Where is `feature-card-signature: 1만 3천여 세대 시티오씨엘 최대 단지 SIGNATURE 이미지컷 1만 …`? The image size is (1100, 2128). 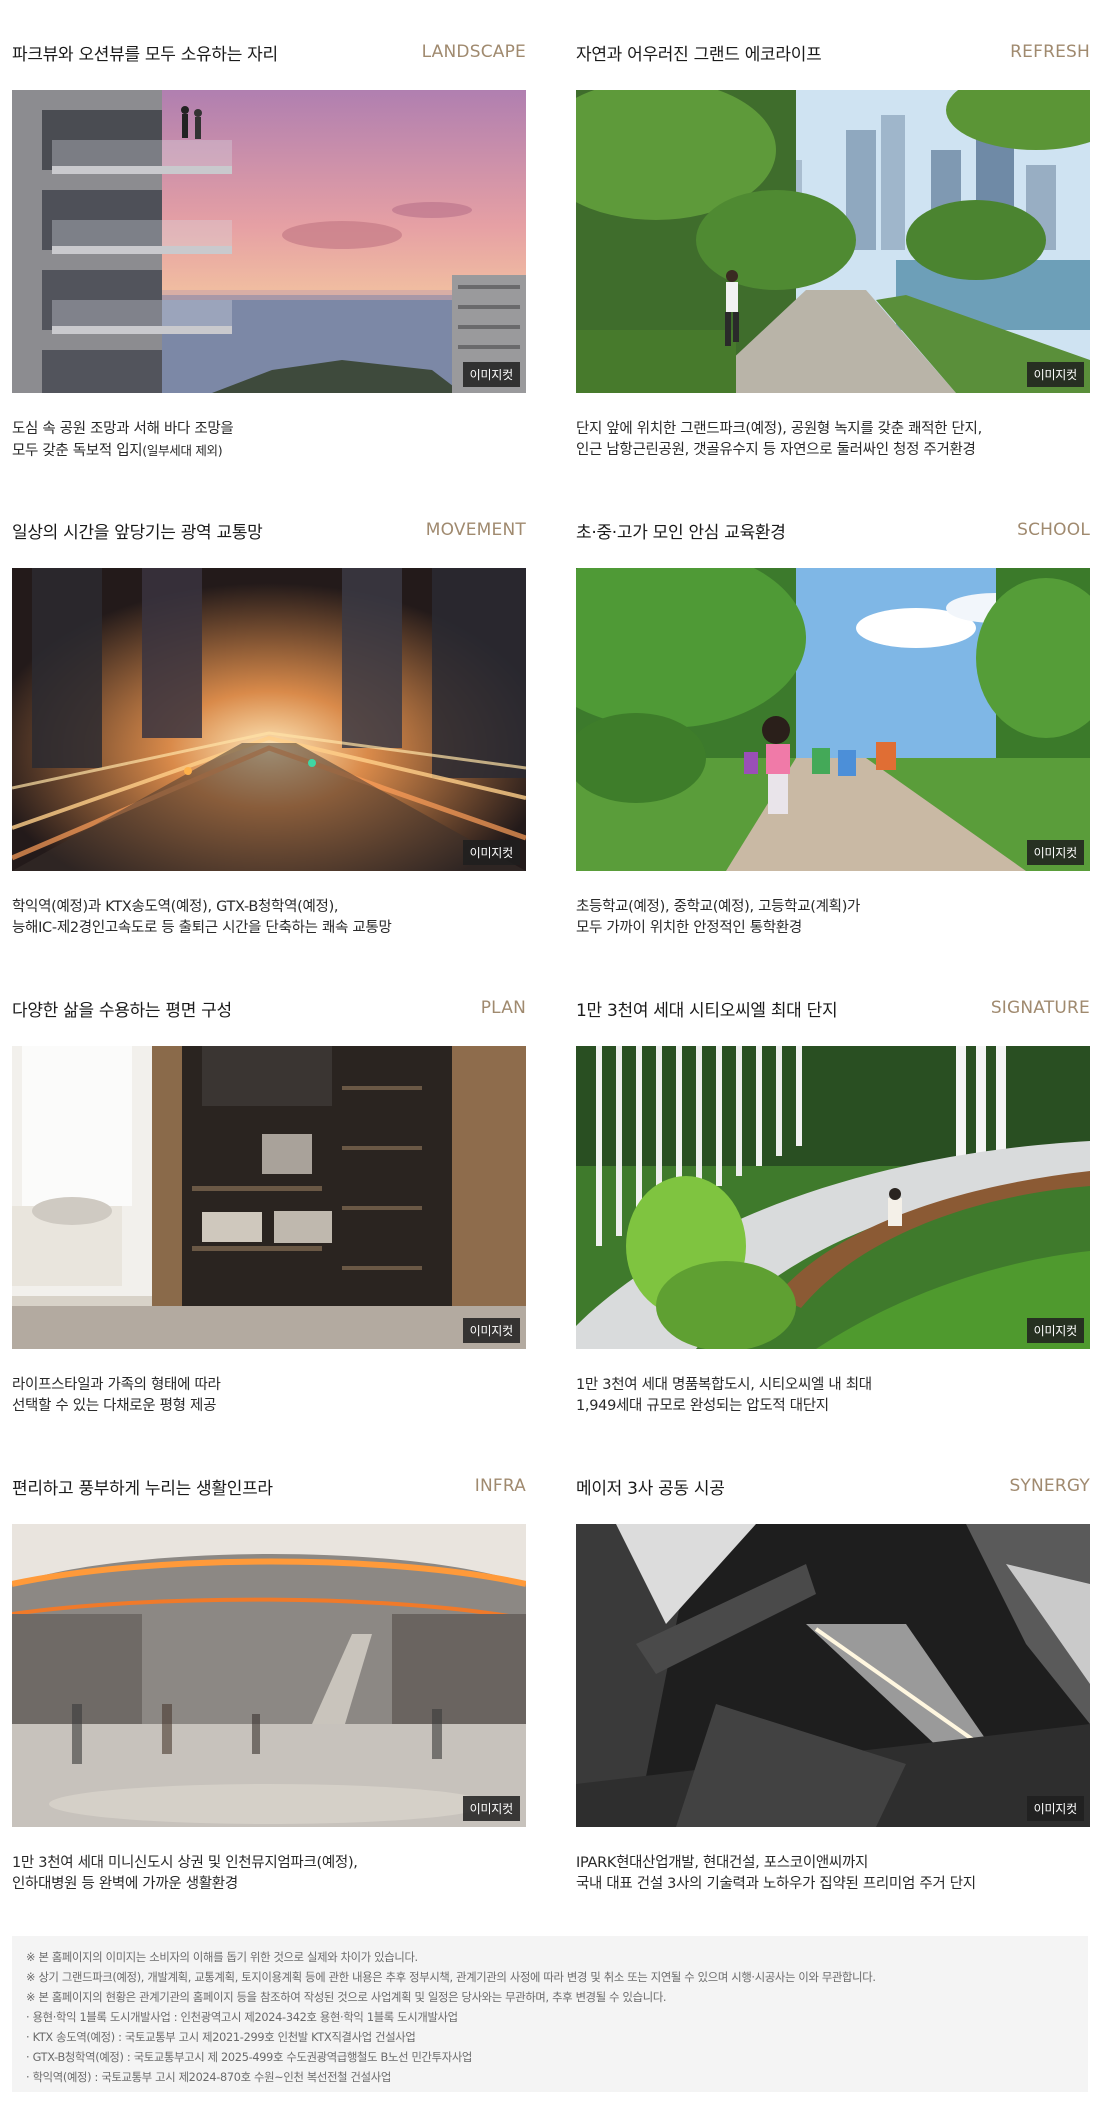
feature-card-signature: 1만 3천여 세대 시티오씨엘 최대 단지 SIGNATURE 이미지컷 1만 … is located at coordinates (833, 1202).